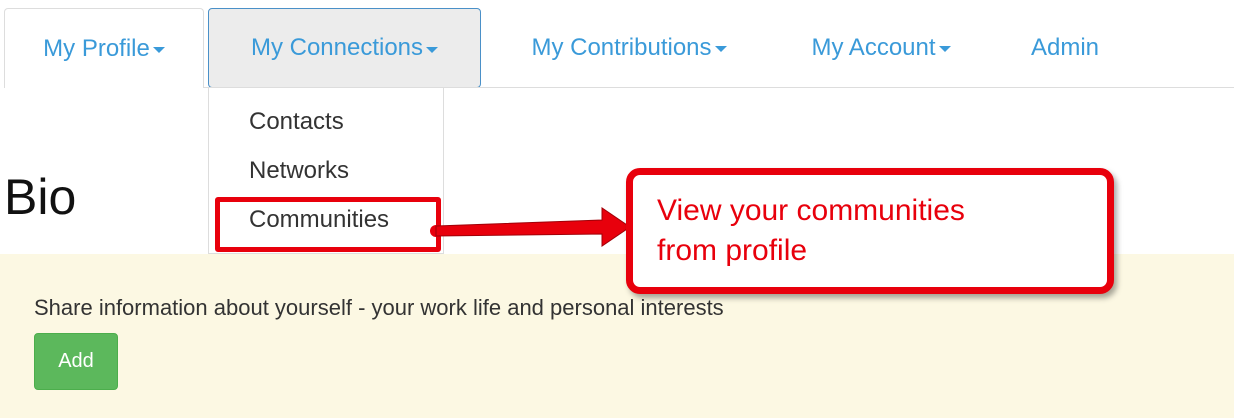  Describe the element at coordinates (873, 47) in the screenshot. I see `tab-label: My Account` at that location.